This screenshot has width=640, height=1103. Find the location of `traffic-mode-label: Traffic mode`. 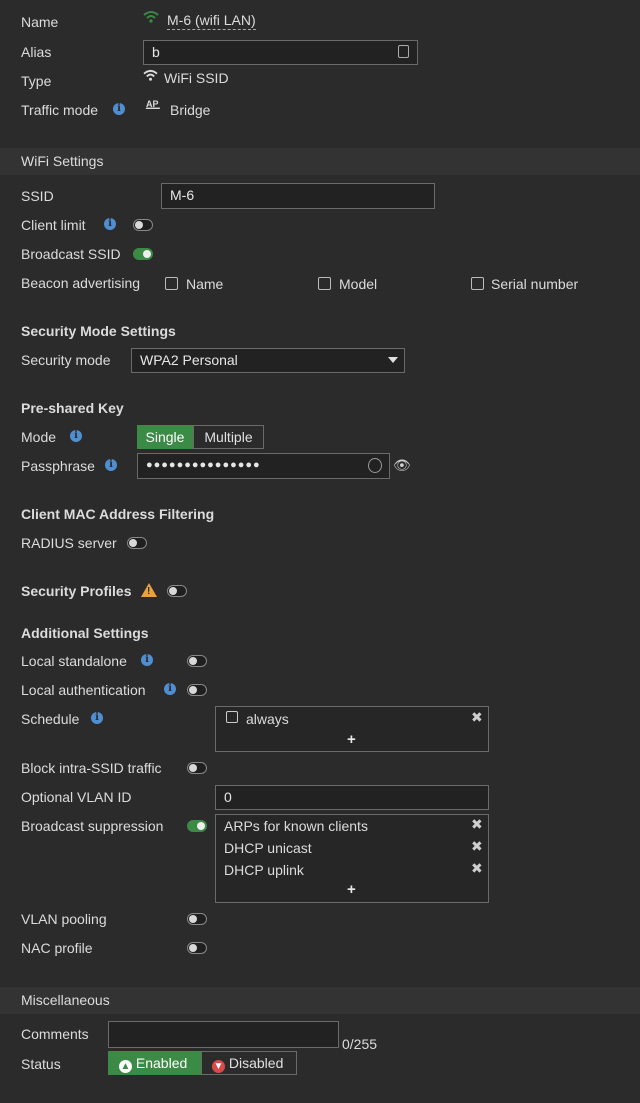

traffic-mode-label: Traffic mode is located at coordinates (60, 110).